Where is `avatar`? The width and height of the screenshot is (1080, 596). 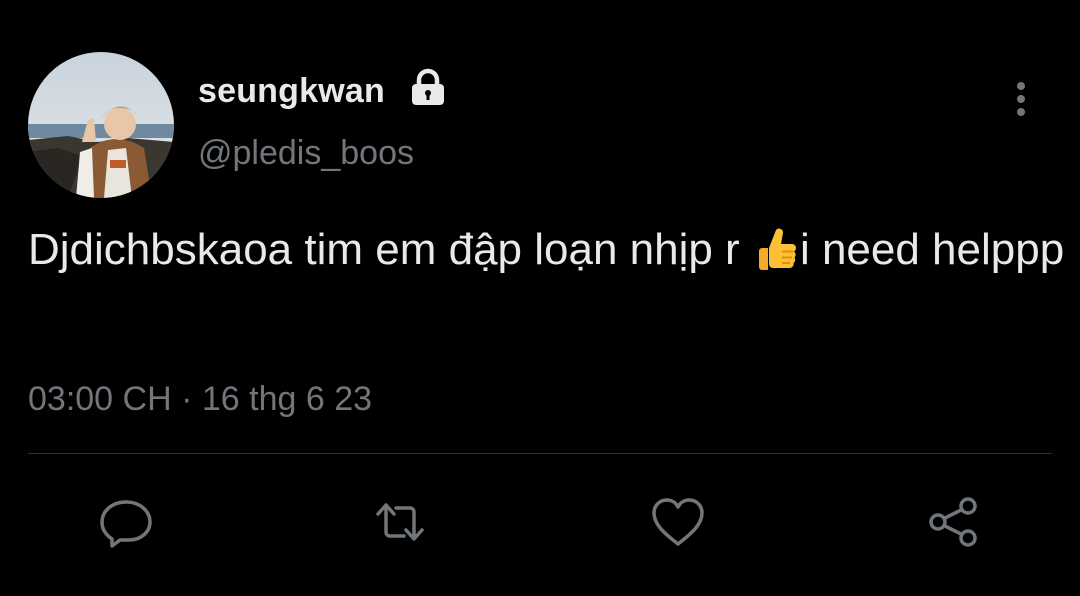 avatar is located at coordinates (101, 125).